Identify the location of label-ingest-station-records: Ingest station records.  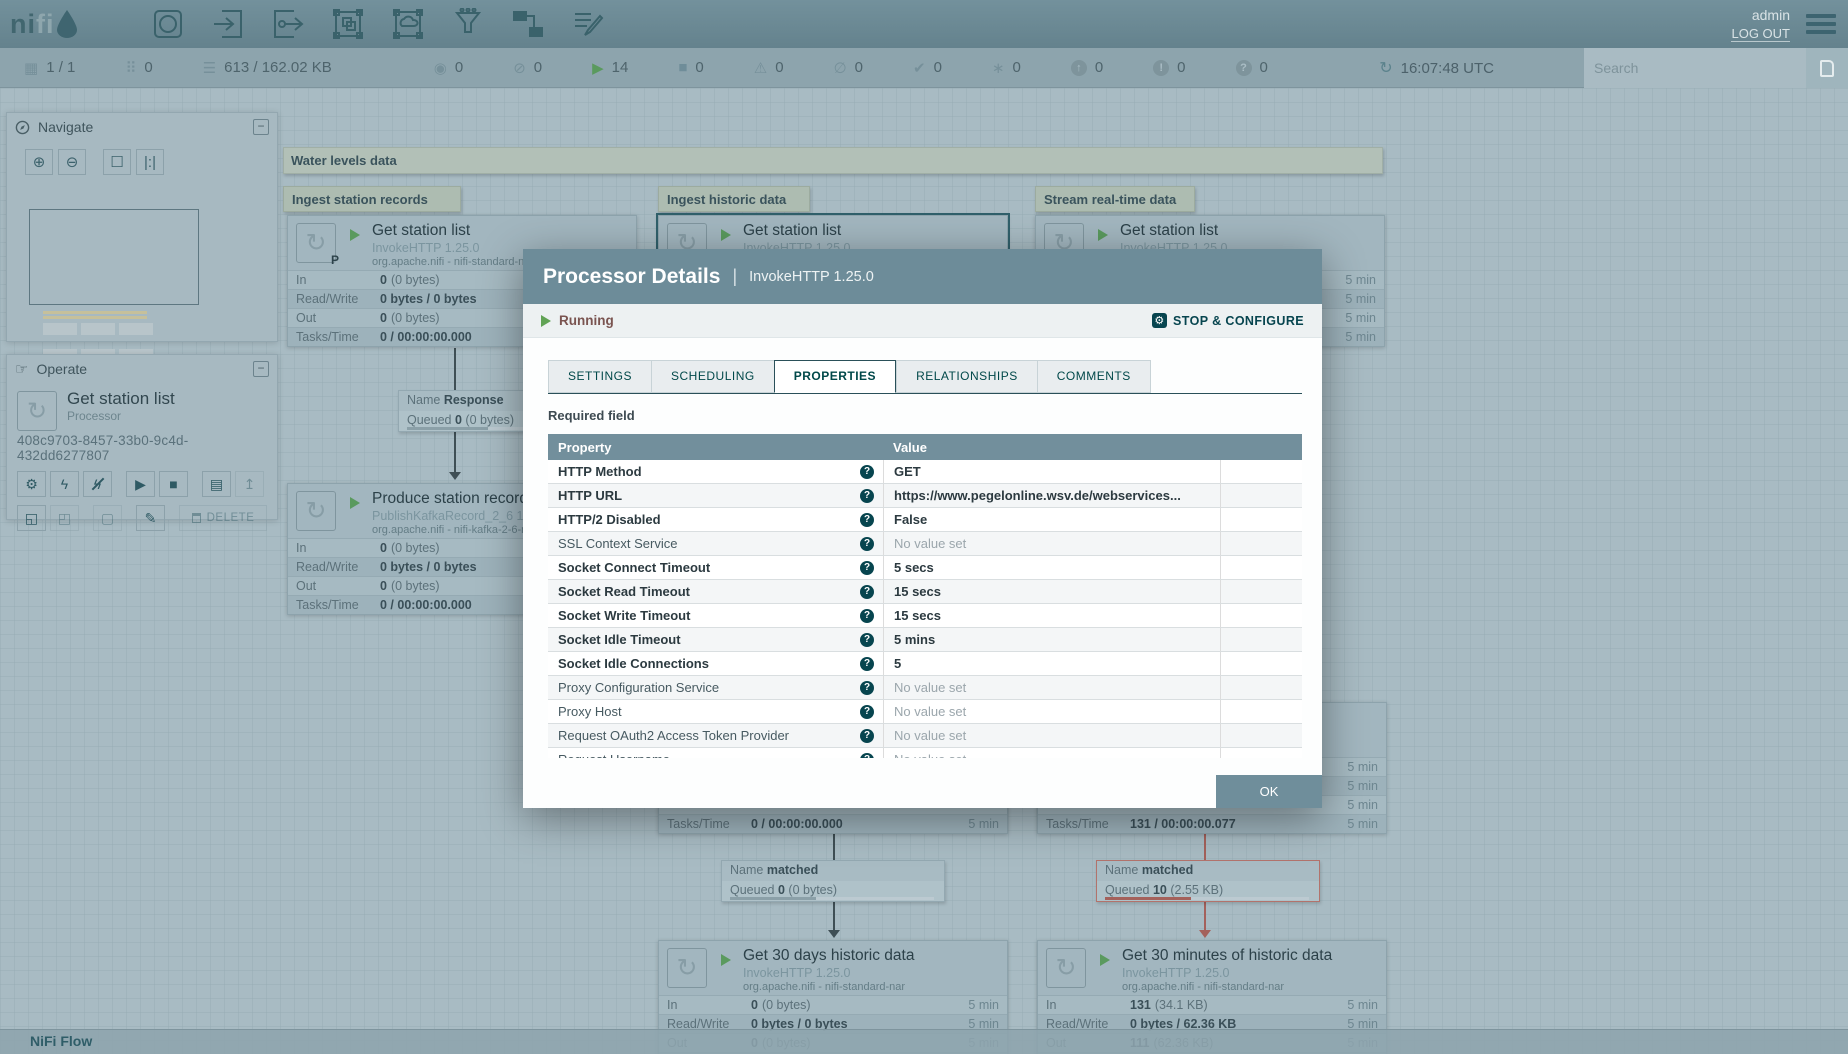
(372, 199).